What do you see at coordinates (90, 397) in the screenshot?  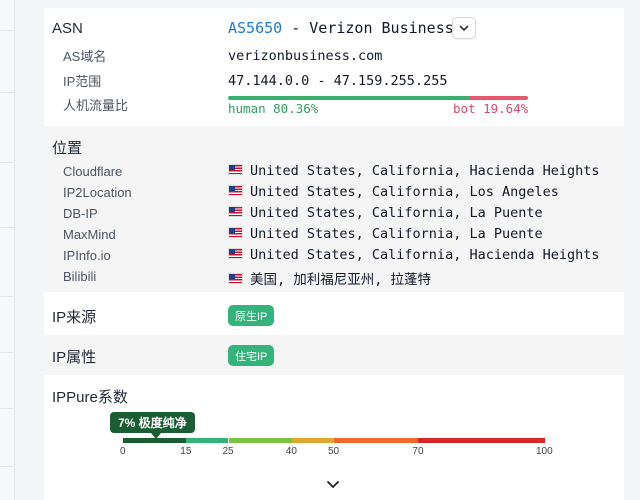 I see `ippure-label: IPPure系数` at bounding box center [90, 397].